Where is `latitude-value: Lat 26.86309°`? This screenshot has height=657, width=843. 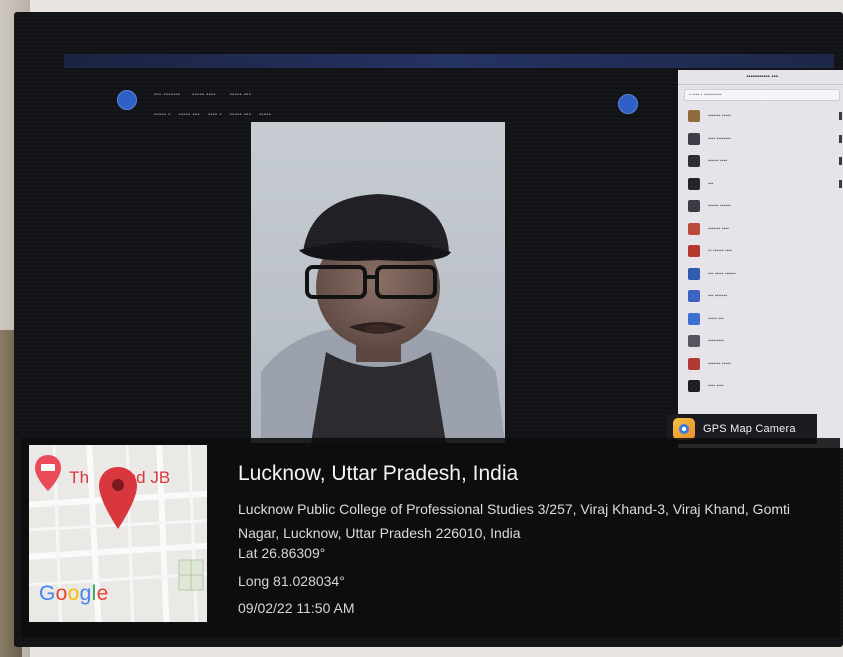
latitude-value: Lat 26.86309° is located at coordinates (282, 553).